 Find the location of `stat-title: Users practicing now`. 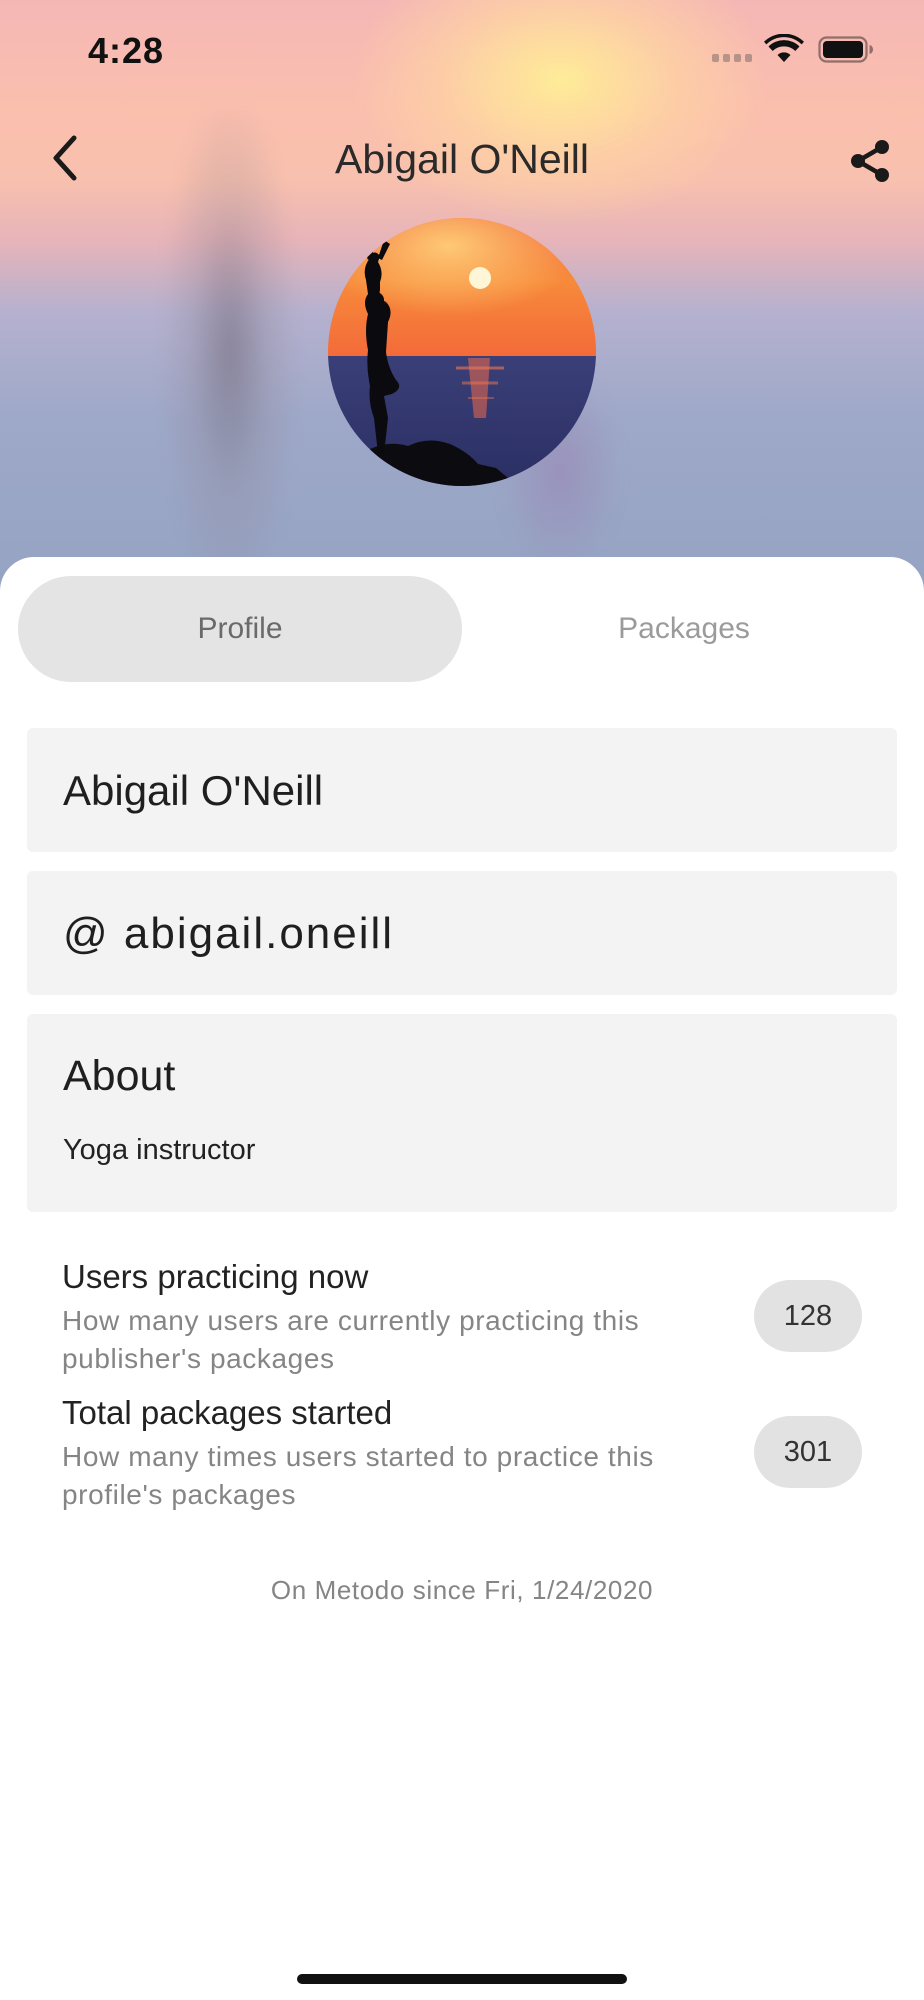

stat-title: Users practicing now is located at coordinates (215, 1276).